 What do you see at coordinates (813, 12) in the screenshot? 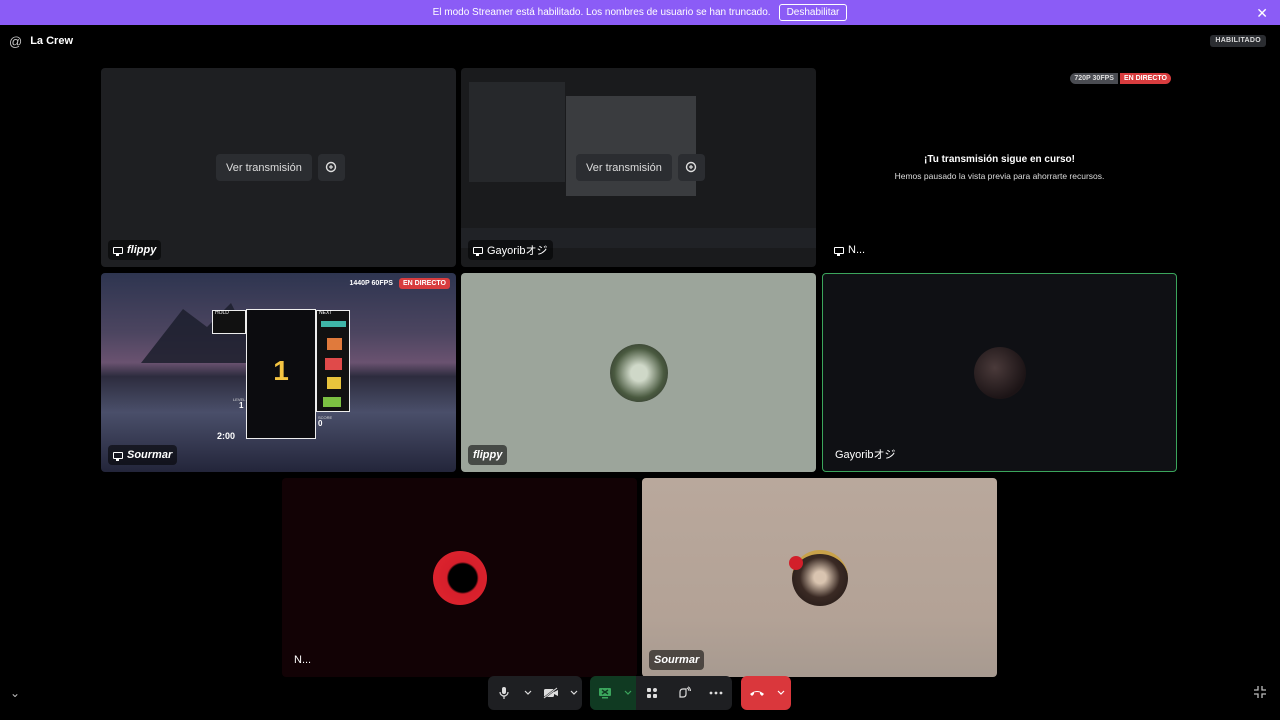
I see `disable-streamer-button: Deshabilitar` at bounding box center [813, 12].